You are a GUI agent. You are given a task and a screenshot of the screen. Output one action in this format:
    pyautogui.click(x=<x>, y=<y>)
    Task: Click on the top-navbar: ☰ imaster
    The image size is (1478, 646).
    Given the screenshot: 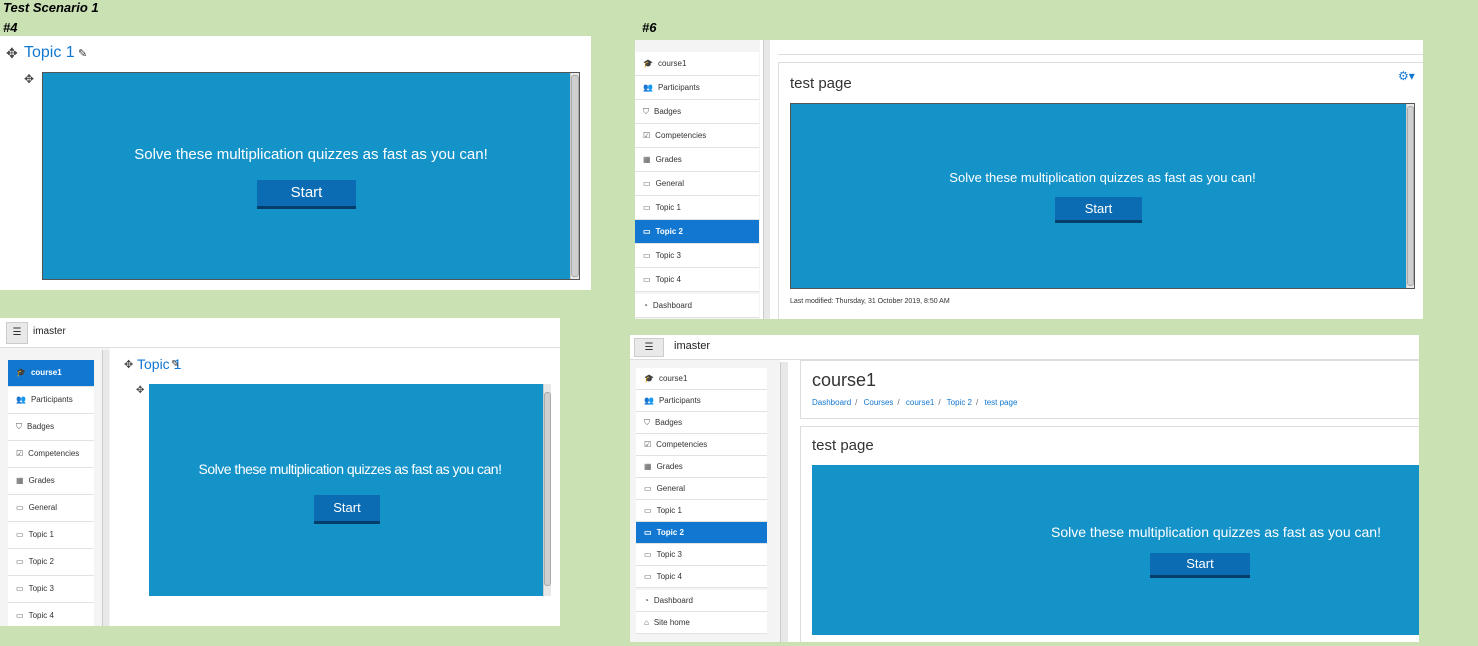 What is the action you would take?
    pyautogui.click(x=280, y=333)
    